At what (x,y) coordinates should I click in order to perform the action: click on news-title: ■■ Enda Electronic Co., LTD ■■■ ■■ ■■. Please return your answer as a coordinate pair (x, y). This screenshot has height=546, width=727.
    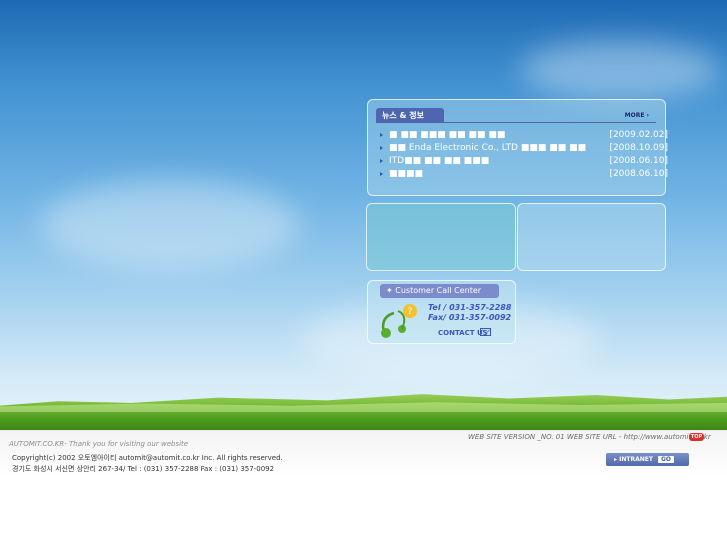
    Looking at the image, I should click on (487, 148).